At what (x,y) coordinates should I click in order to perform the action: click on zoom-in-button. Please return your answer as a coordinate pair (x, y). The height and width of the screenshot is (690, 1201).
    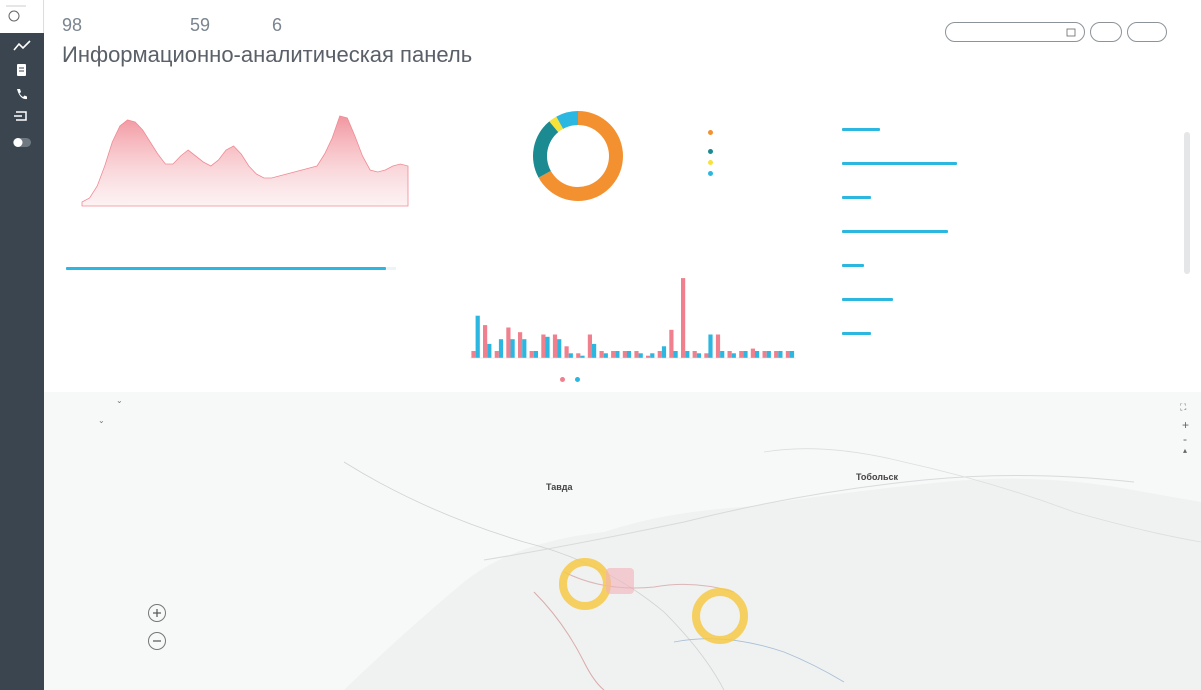
    Looking at the image, I should click on (157, 613).